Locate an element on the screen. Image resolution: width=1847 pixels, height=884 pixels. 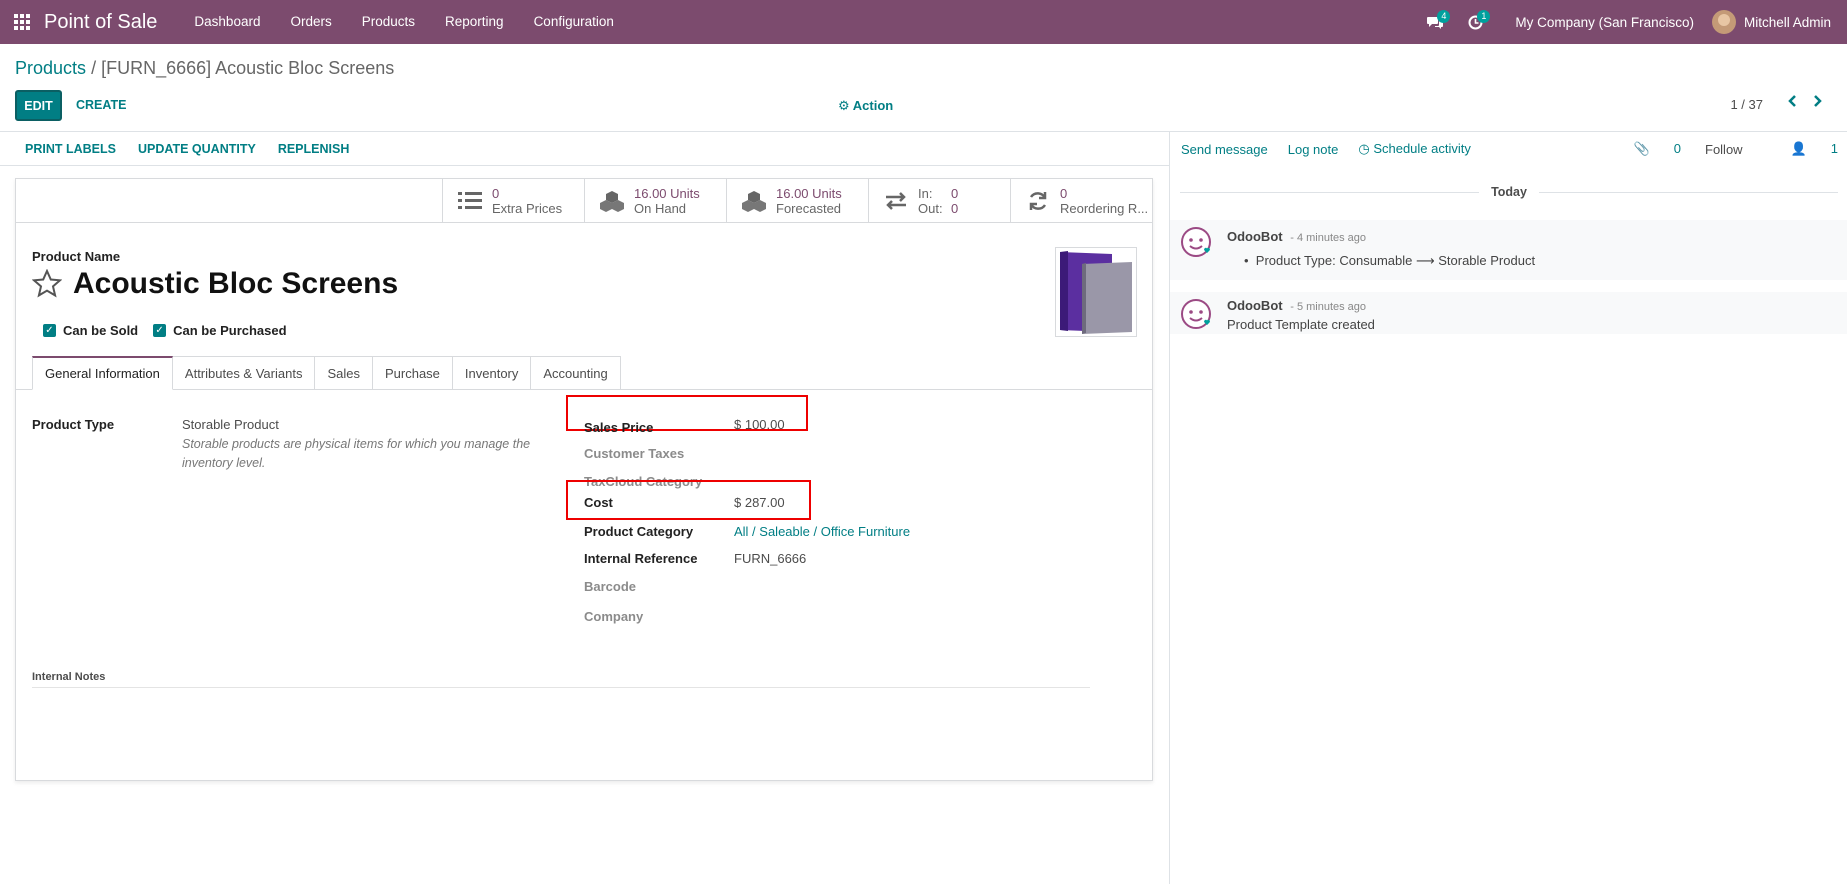
gear-icon: ⚙ is located at coordinates (844, 105).